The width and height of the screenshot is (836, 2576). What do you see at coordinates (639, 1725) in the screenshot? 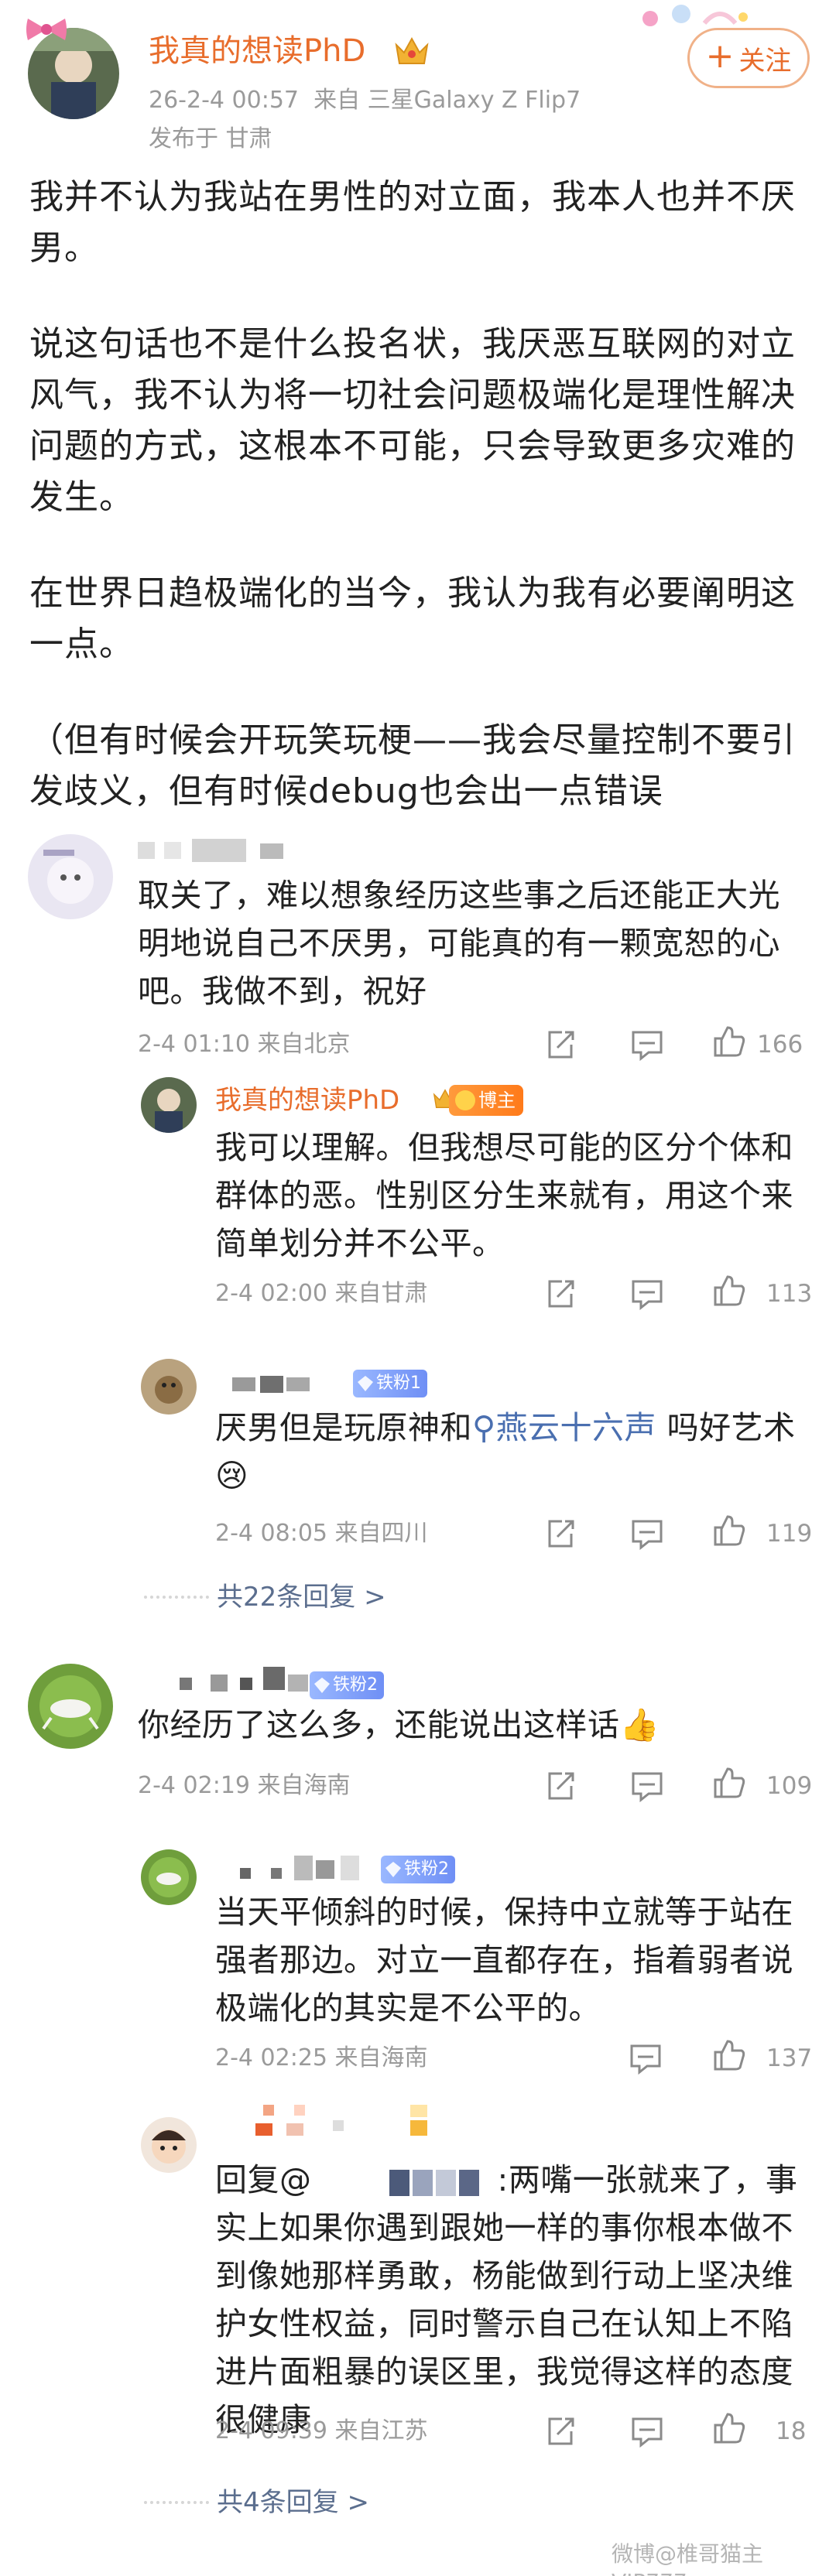
I see `thumbs-up-emoji-icon: 👍` at bounding box center [639, 1725].